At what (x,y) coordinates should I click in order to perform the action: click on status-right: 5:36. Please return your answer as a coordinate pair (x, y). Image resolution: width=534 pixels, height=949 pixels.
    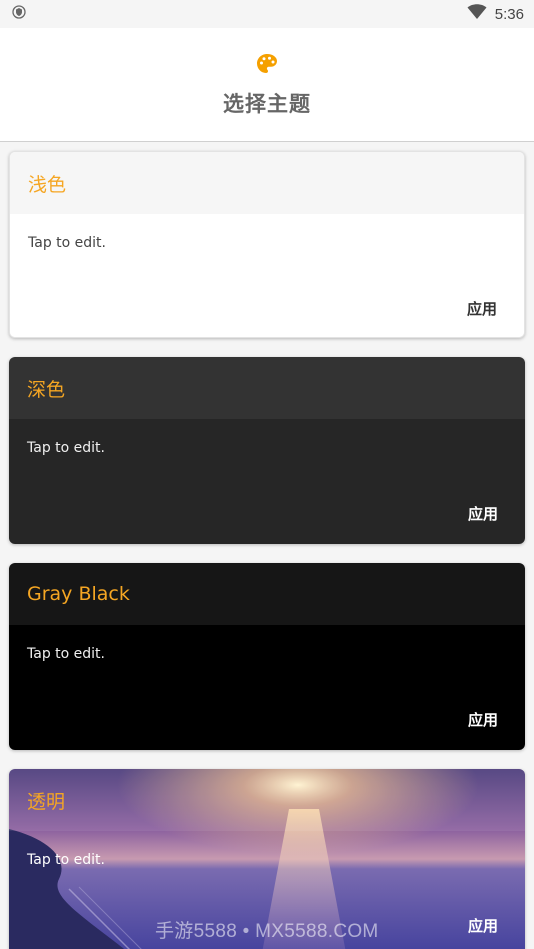
    Looking at the image, I should click on (495, 14).